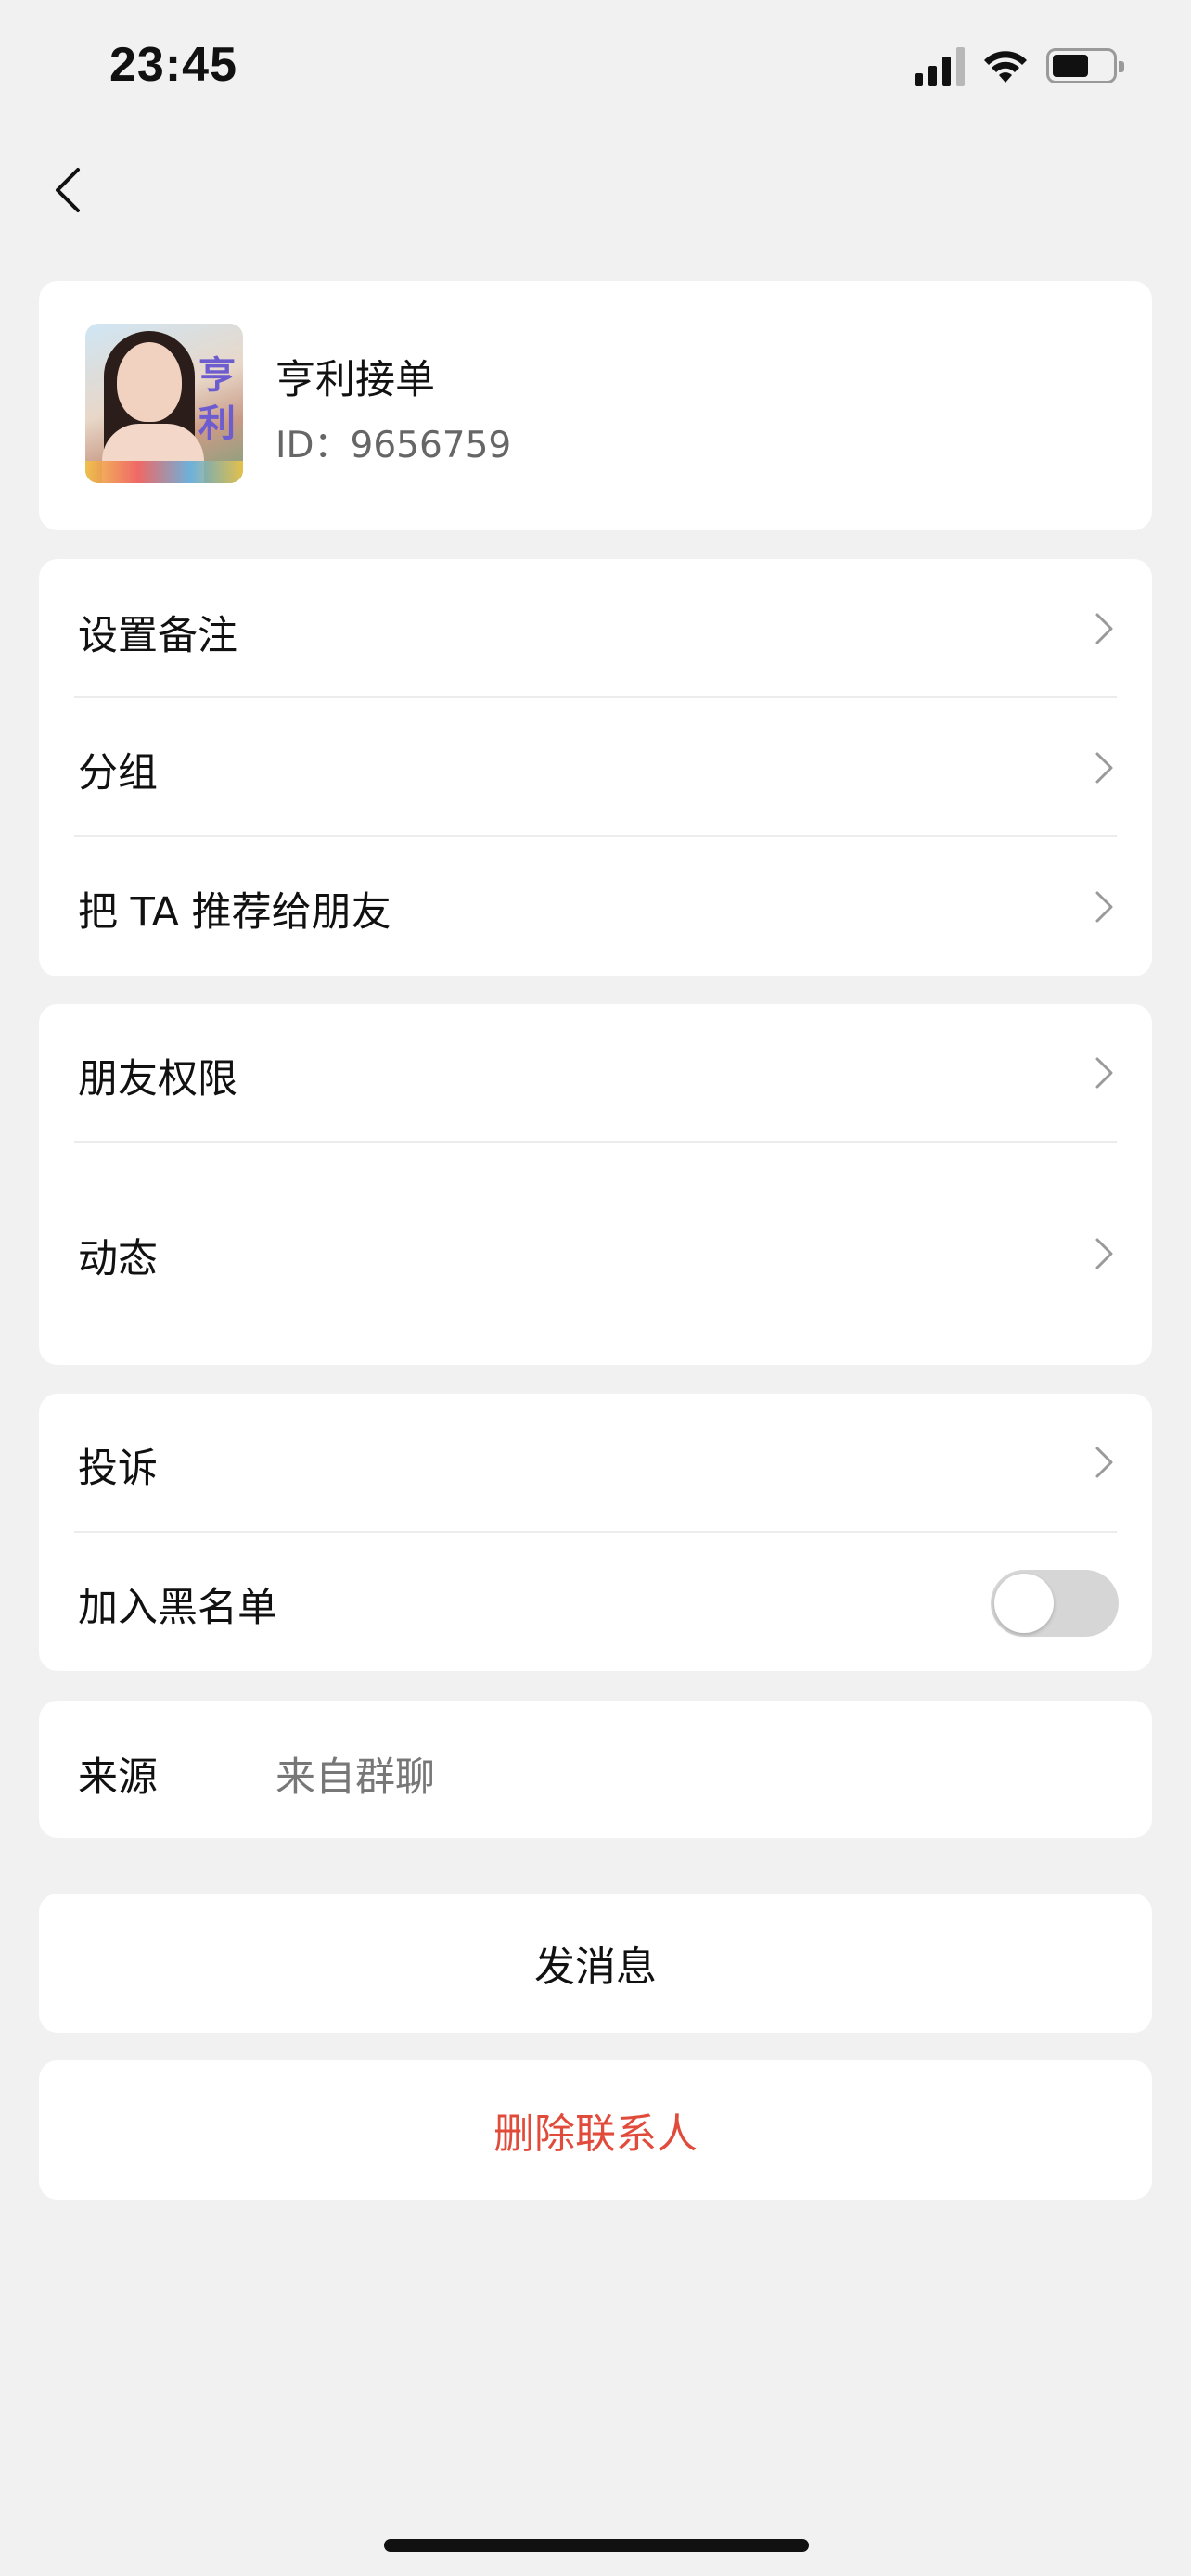  I want to click on source-value: 来自群聊, so click(355, 1778).